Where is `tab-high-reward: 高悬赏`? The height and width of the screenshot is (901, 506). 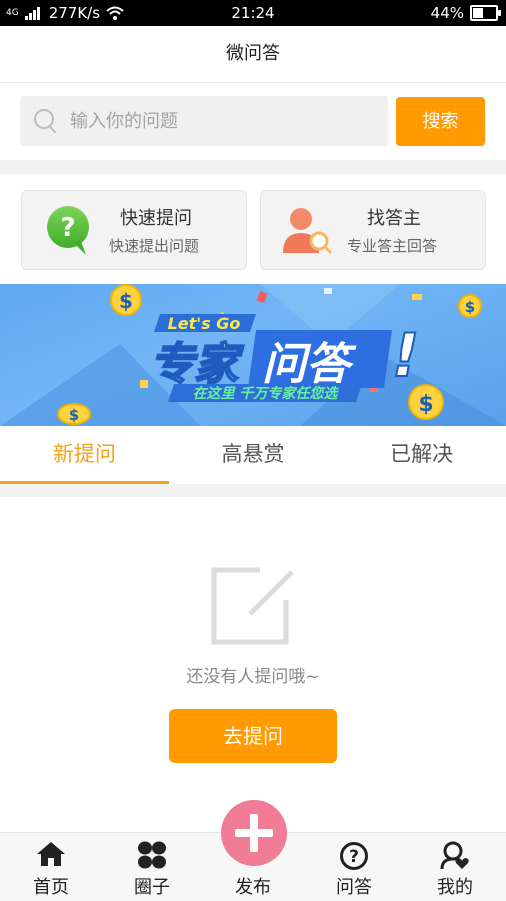 tab-high-reward: 高悬赏 is located at coordinates (253, 454).